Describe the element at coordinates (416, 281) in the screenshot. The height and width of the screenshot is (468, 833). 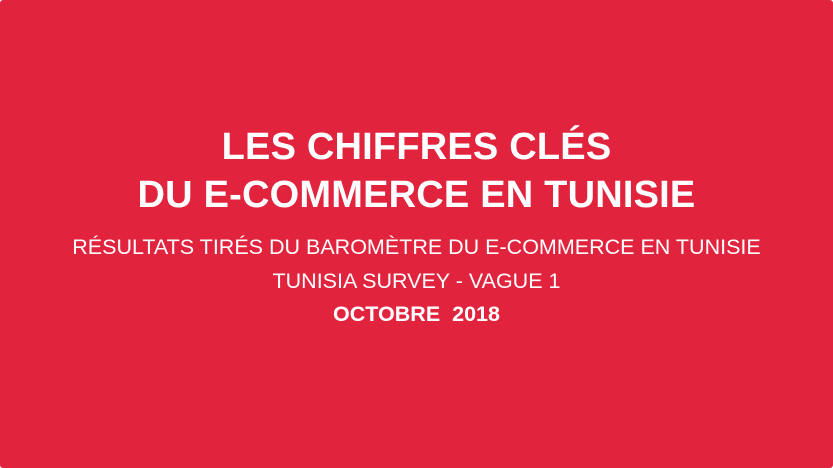
I see `subtitle-line-2: TUNISIA SURVEY - VAGUE 1` at that location.